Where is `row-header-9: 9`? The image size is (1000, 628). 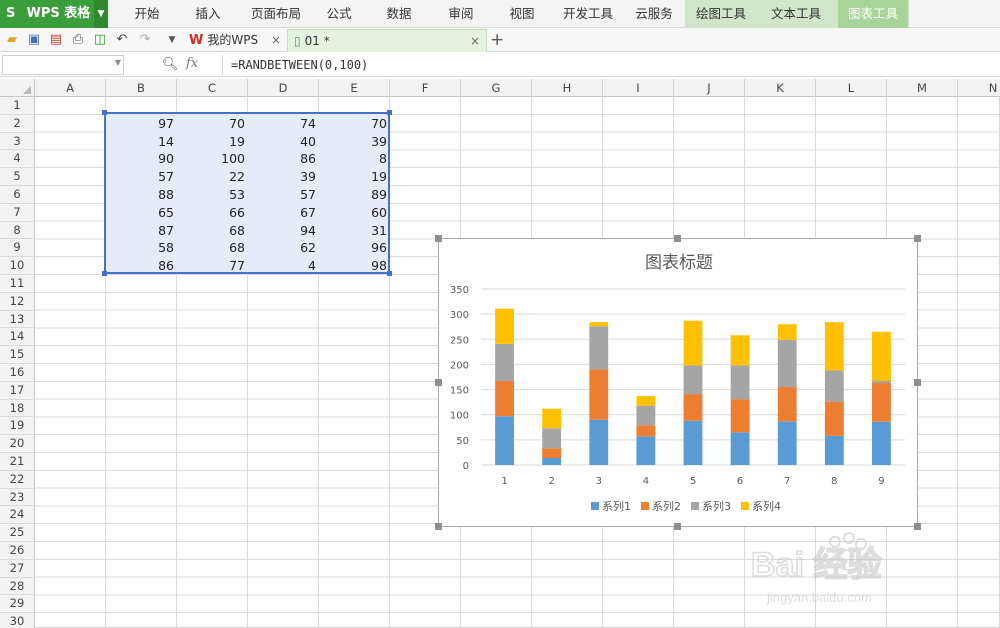 row-header-9: 9 is located at coordinates (17, 248).